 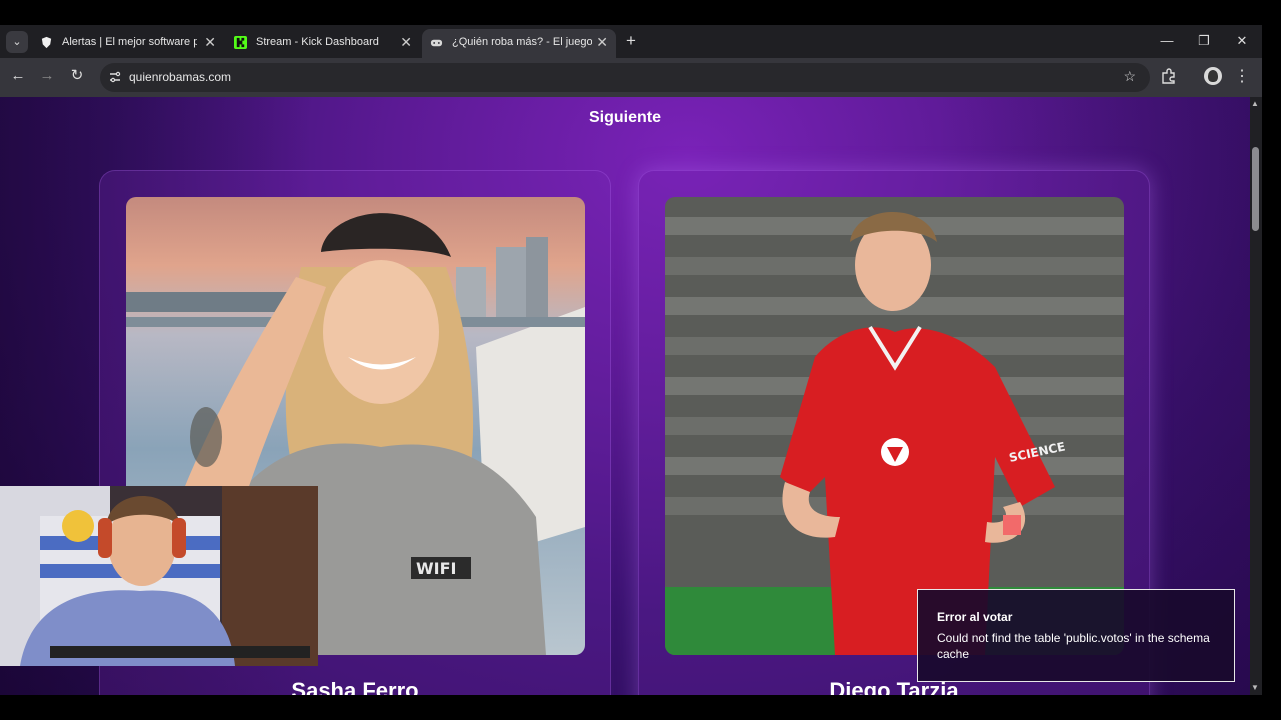 What do you see at coordinates (18, 76) in the screenshot?
I see `back-button: ←` at bounding box center [18, 76].